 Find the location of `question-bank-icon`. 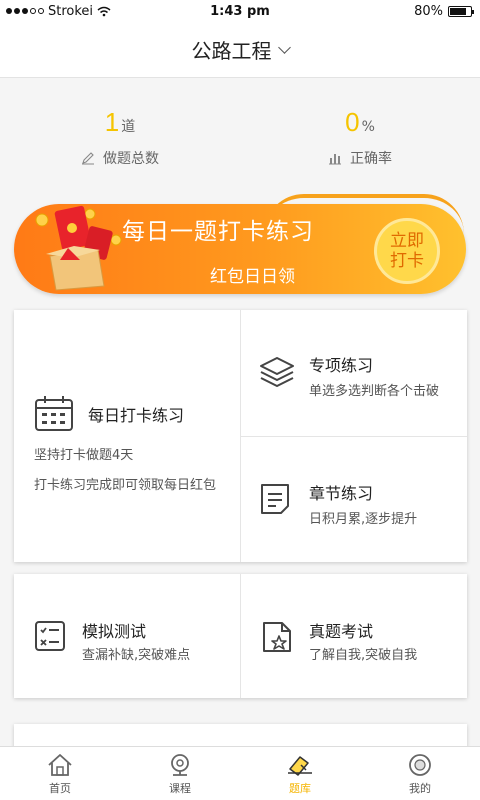

question-bank-icon is located at coordinates (300, 766).